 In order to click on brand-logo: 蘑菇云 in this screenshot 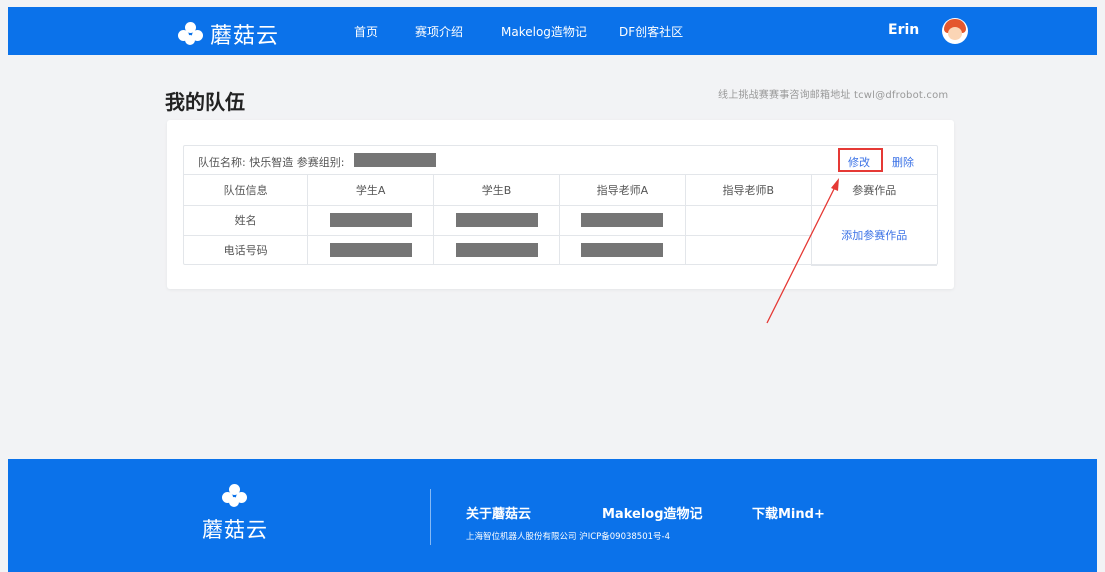, I will do `click(228, 34)`.